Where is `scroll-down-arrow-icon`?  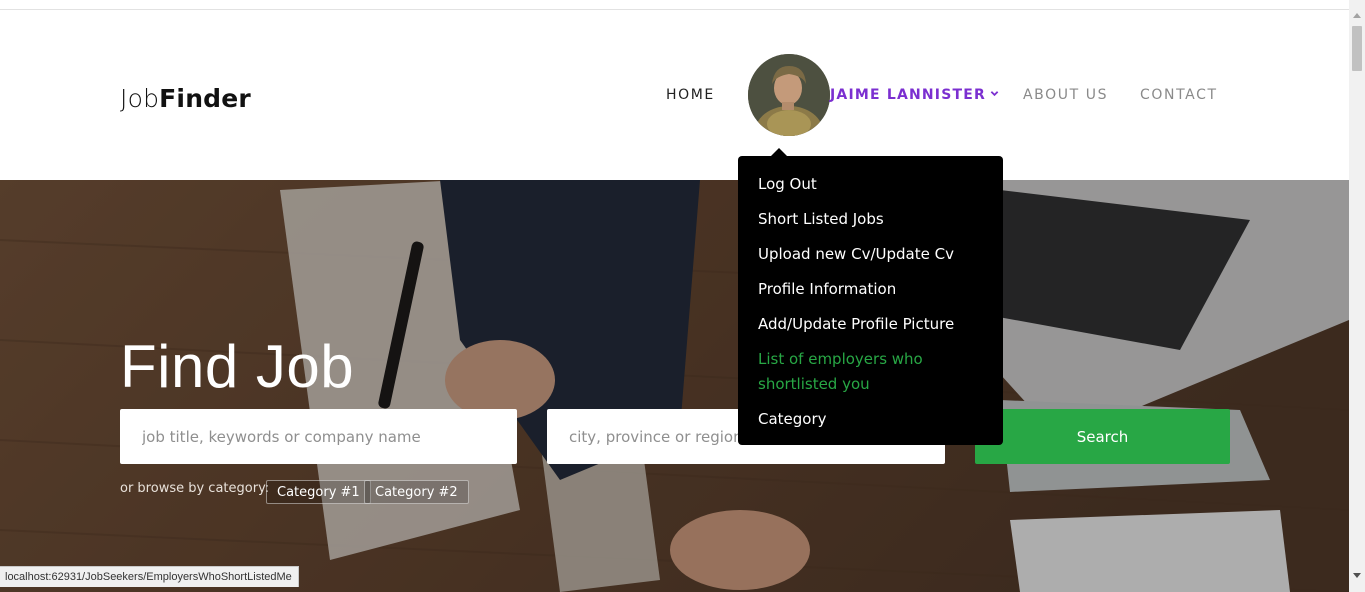
scroll-down-arrow-icon is located at coordinates (1357, 575).